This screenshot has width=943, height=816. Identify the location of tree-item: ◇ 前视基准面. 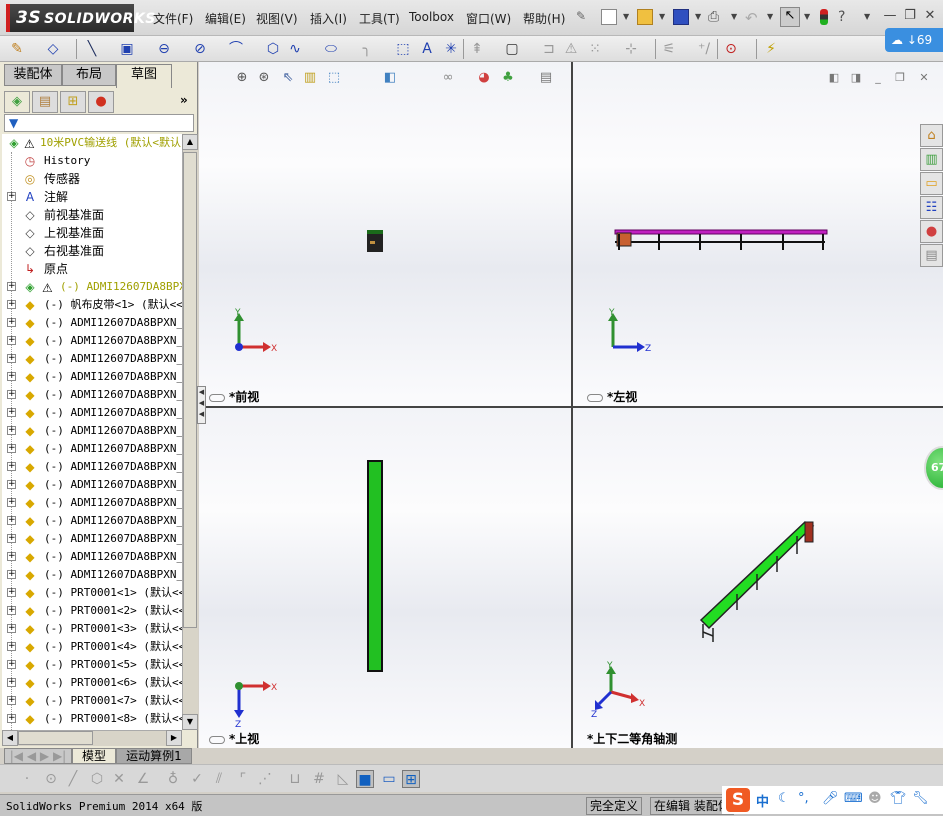
(92, 215).